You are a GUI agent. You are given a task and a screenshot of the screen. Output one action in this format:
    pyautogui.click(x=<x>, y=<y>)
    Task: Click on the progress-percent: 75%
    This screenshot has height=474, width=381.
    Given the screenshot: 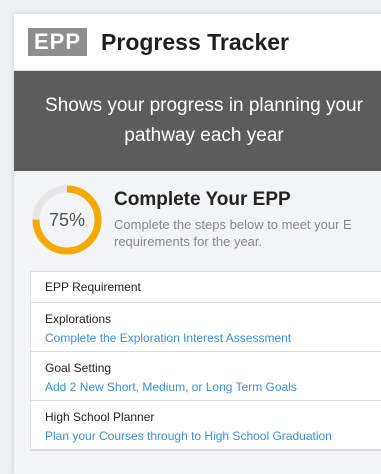 What is the action you would take?
    pyautogui.click(x=67, y=219)
    